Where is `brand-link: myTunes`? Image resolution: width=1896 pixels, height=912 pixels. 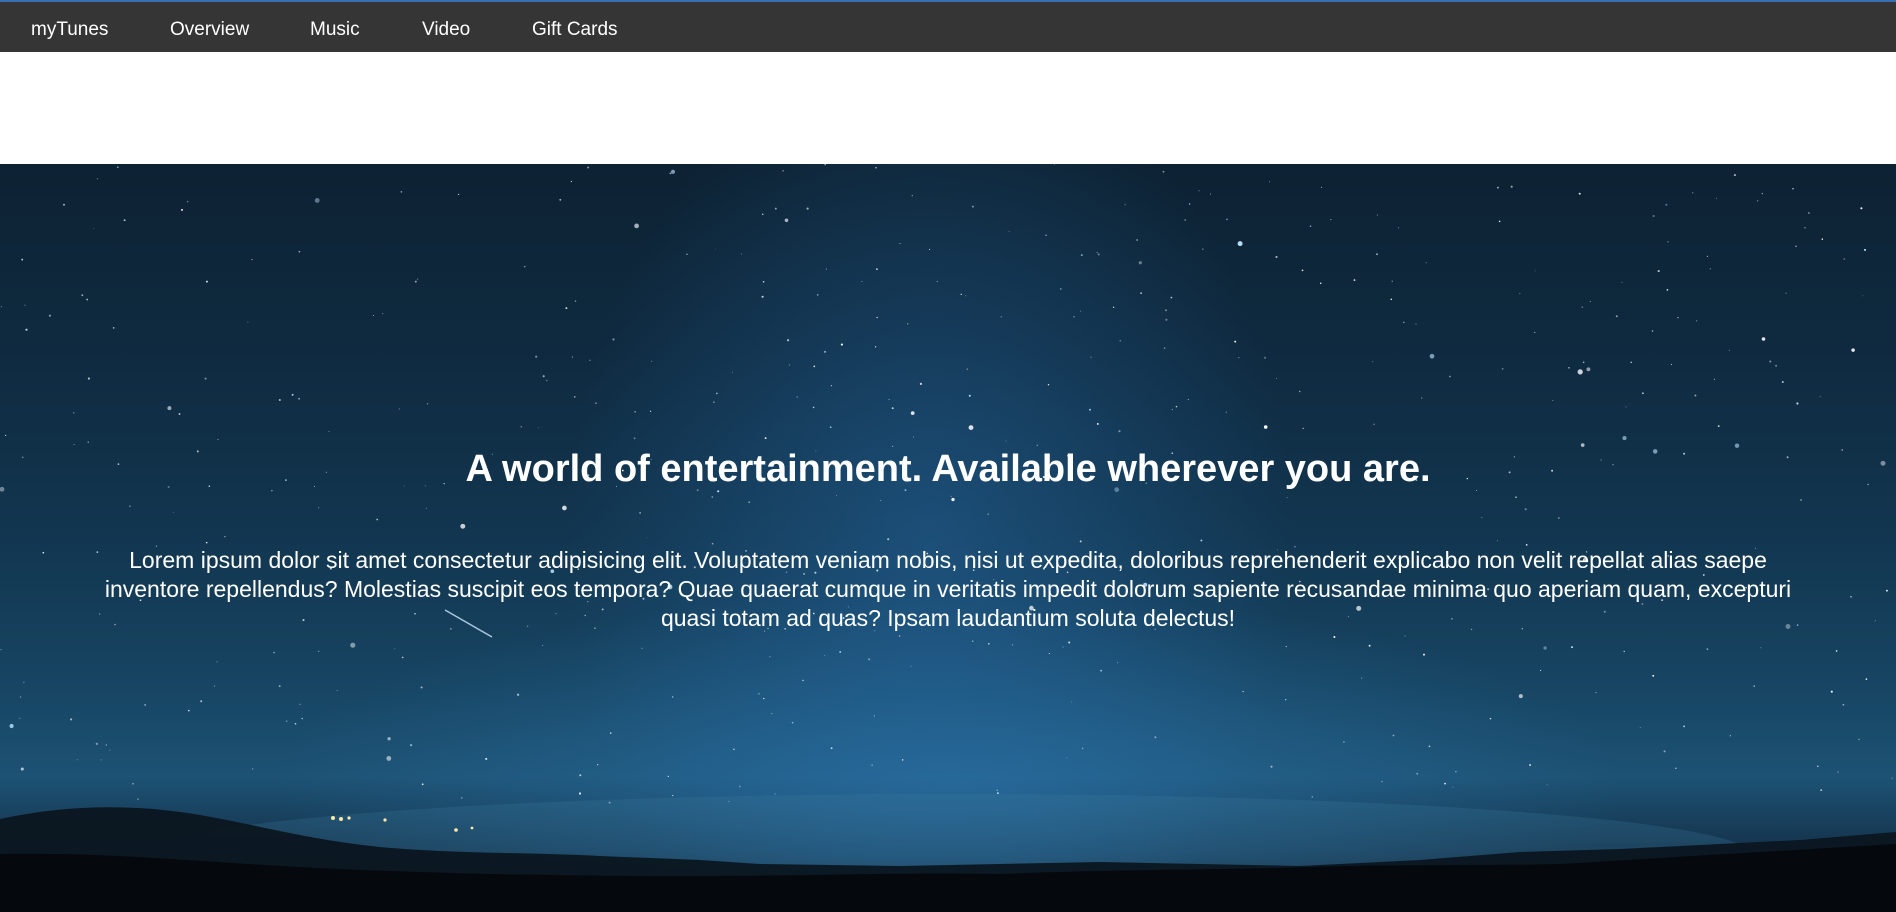
brand-link: myTunes is located at coordinates (69, 30).